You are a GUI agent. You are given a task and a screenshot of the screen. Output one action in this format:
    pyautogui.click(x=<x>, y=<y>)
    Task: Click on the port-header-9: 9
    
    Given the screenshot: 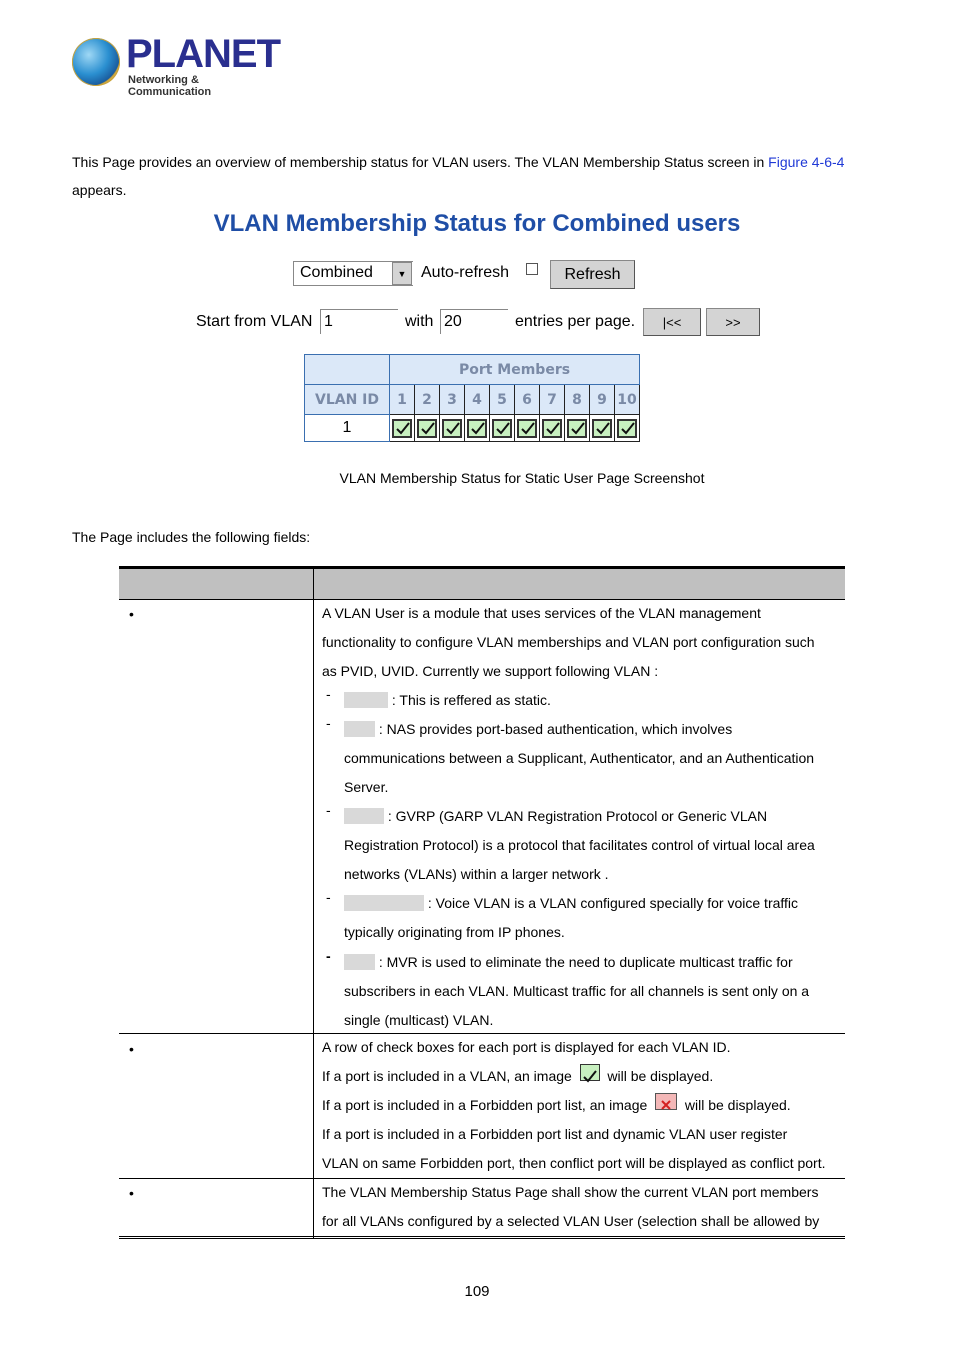 What is the action you would take?
    pyautogui.click(x=602, y=399)
    